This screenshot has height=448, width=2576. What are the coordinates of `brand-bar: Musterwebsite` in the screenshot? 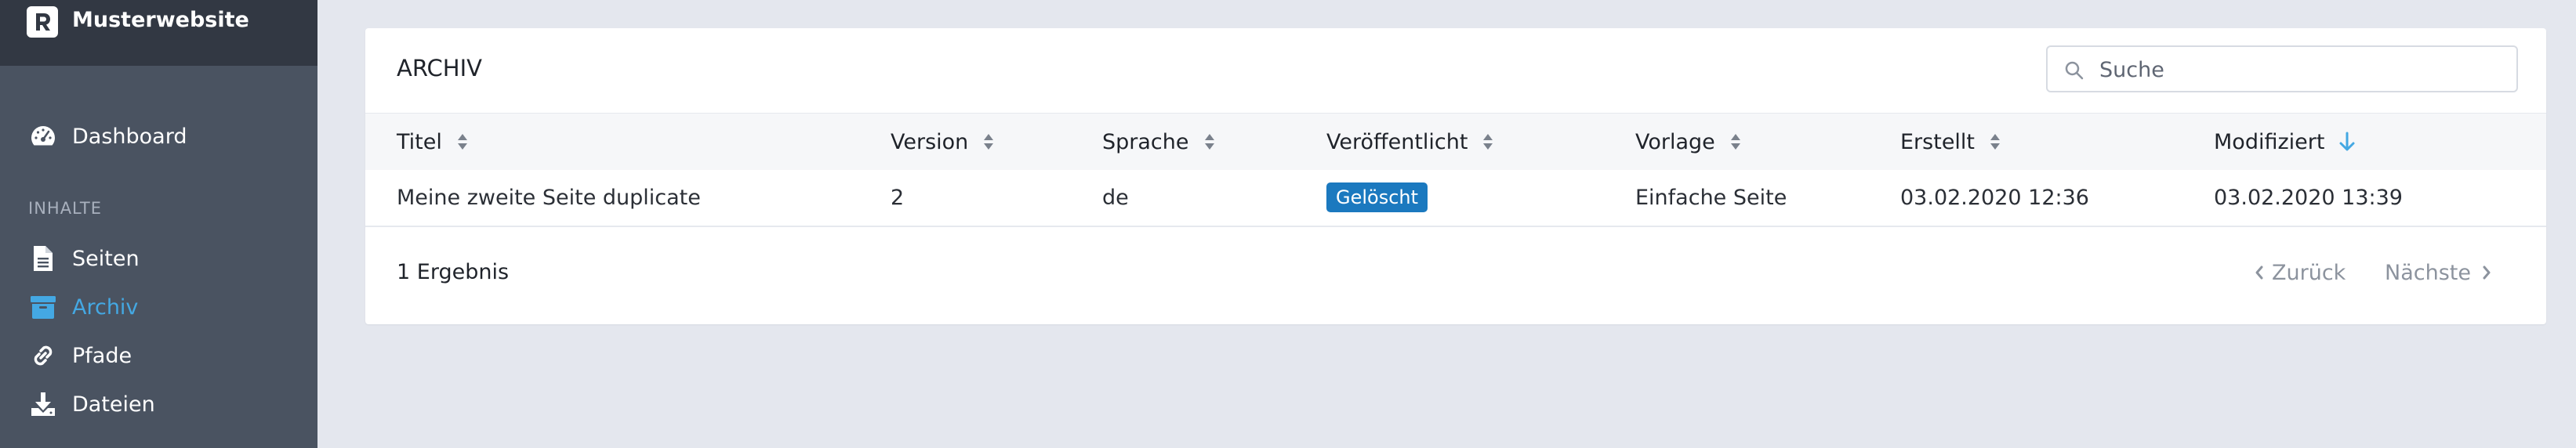 It's located at (159, 33).